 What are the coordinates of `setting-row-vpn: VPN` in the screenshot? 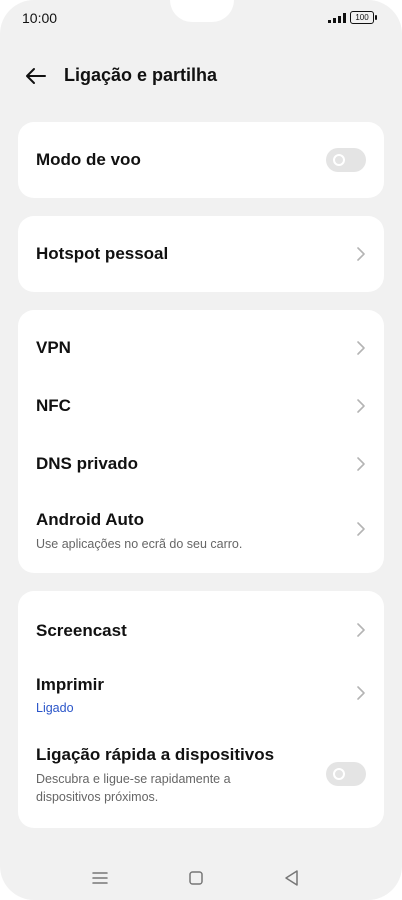 It's located at (201, 339).